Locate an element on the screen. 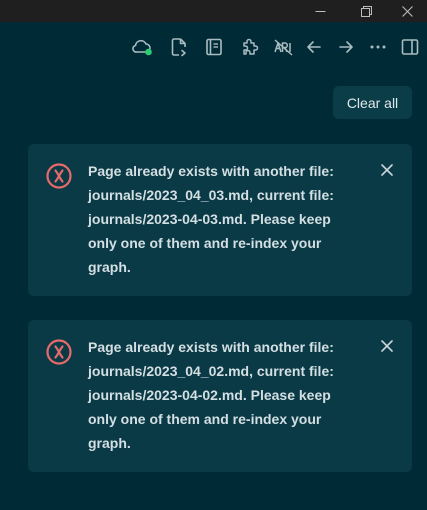  restore-icon is located at coordinates (366, 11).